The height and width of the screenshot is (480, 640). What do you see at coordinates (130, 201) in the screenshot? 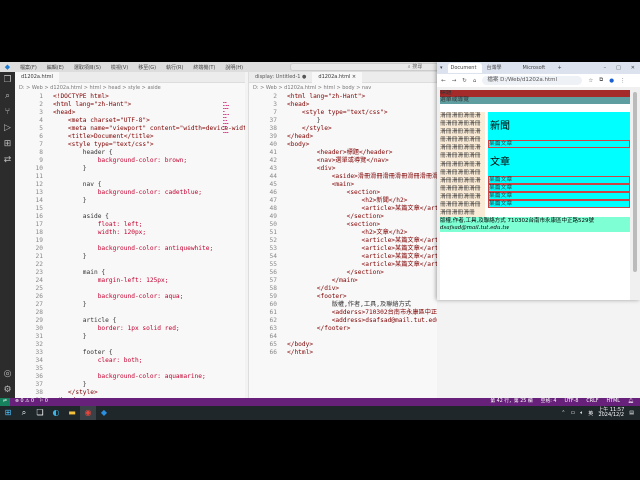
I see `code-line: 14 }` at bounding box center [130, 201].